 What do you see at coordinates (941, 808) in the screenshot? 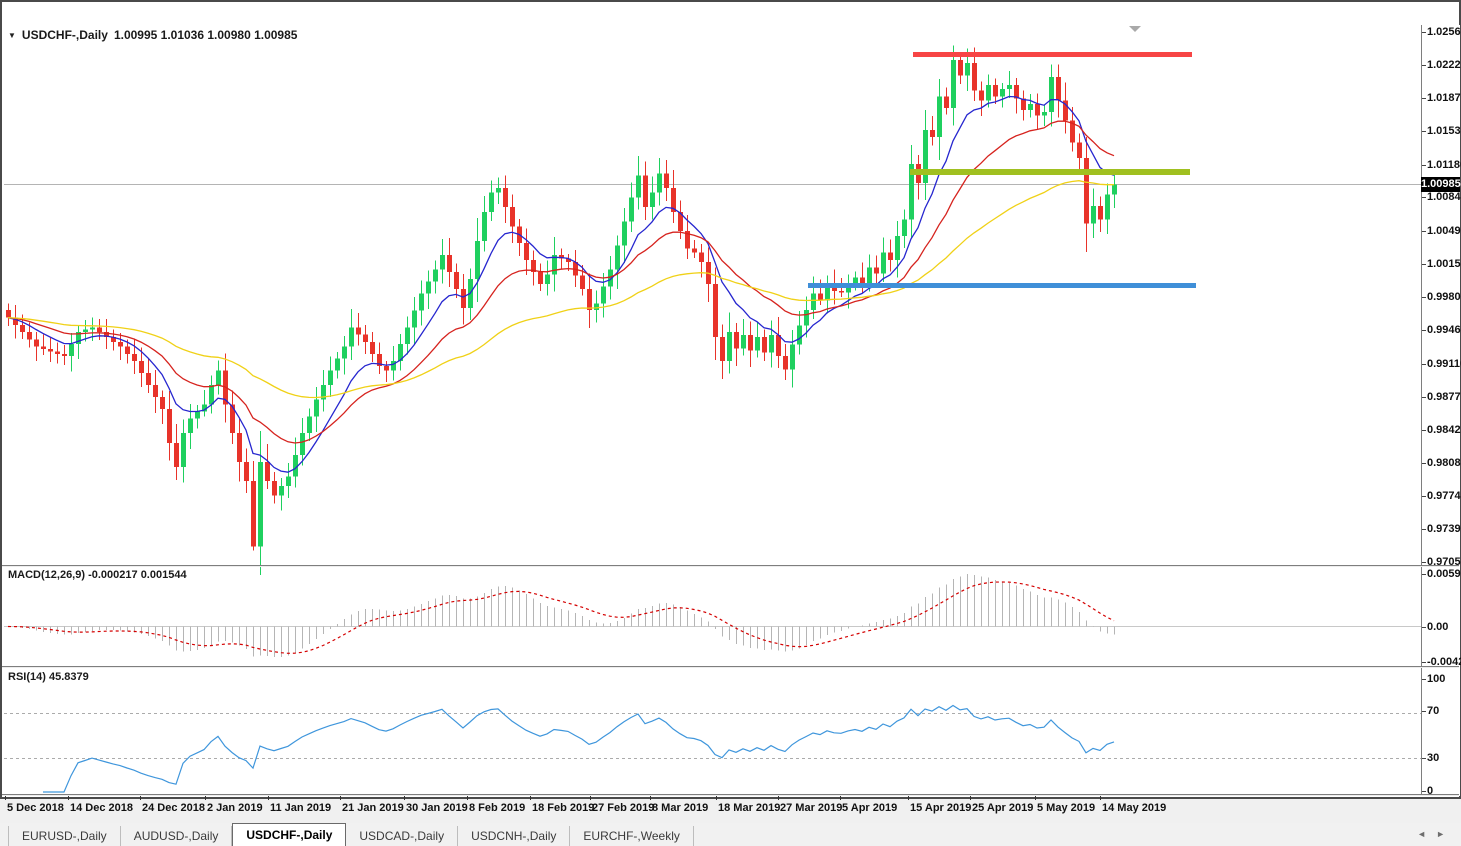
I see `date-axis-label: 15 Apr 2019` at bounding box center [941, 808].